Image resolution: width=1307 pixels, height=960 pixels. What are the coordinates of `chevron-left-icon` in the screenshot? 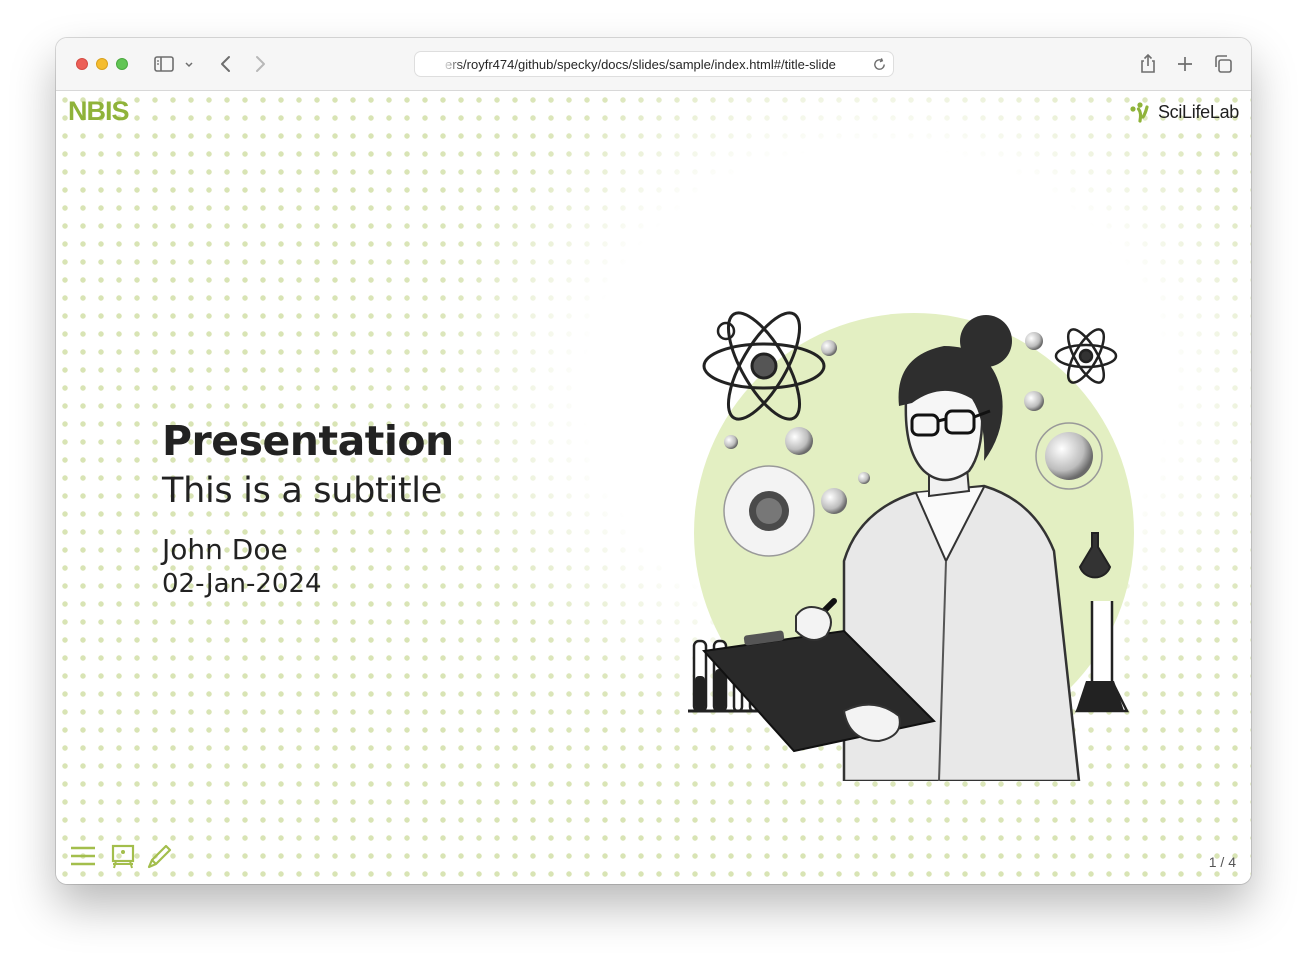 It's located at (226, 64).